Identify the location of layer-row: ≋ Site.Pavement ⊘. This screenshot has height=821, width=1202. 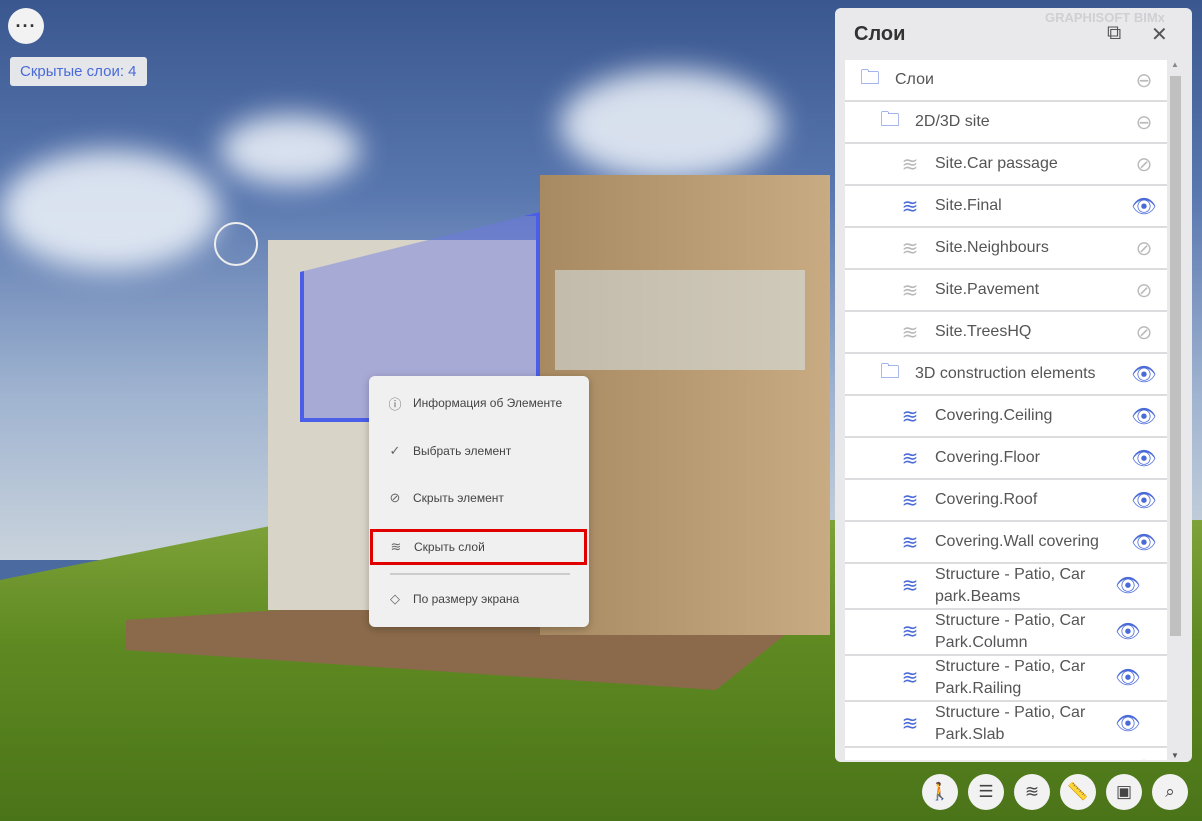
(1006, 291).